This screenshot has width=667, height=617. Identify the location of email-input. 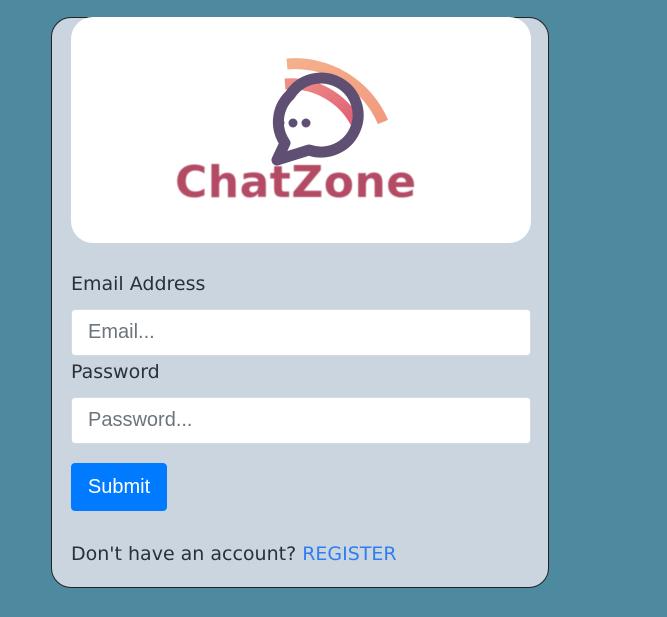
(301, 332).